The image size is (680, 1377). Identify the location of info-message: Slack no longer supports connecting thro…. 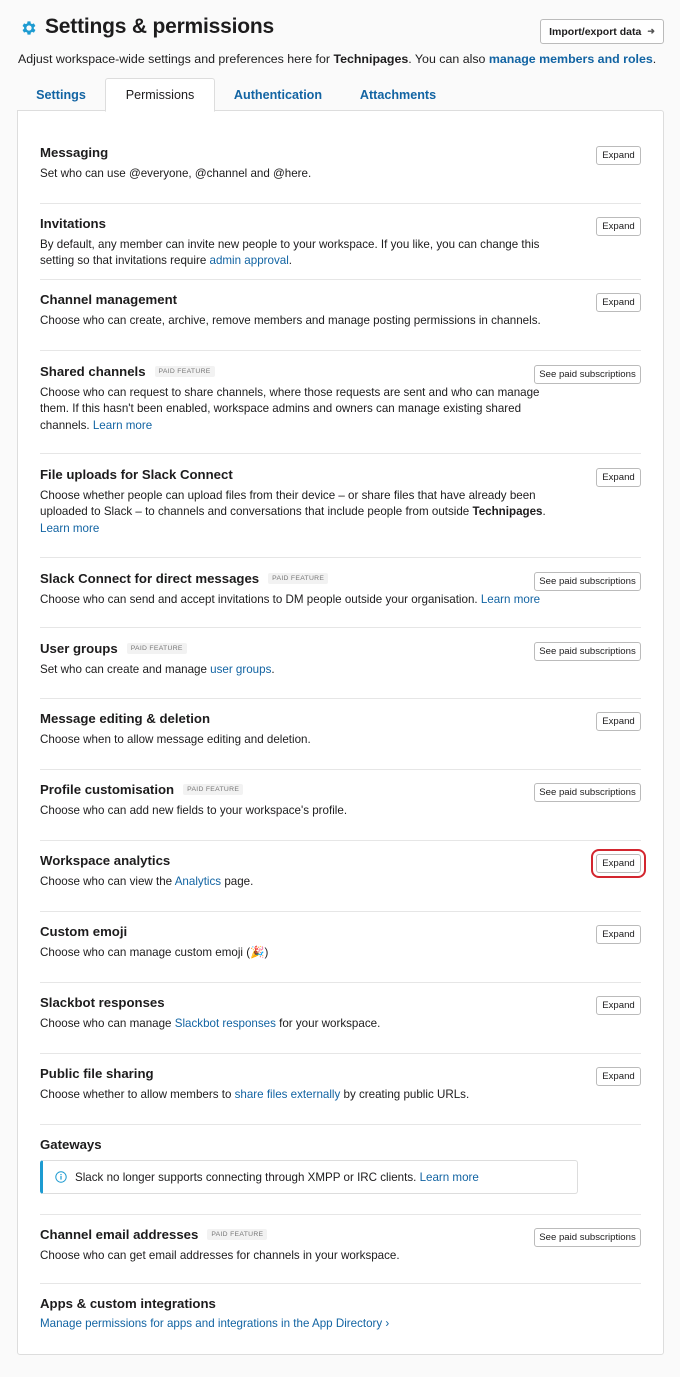
(247, 1177).